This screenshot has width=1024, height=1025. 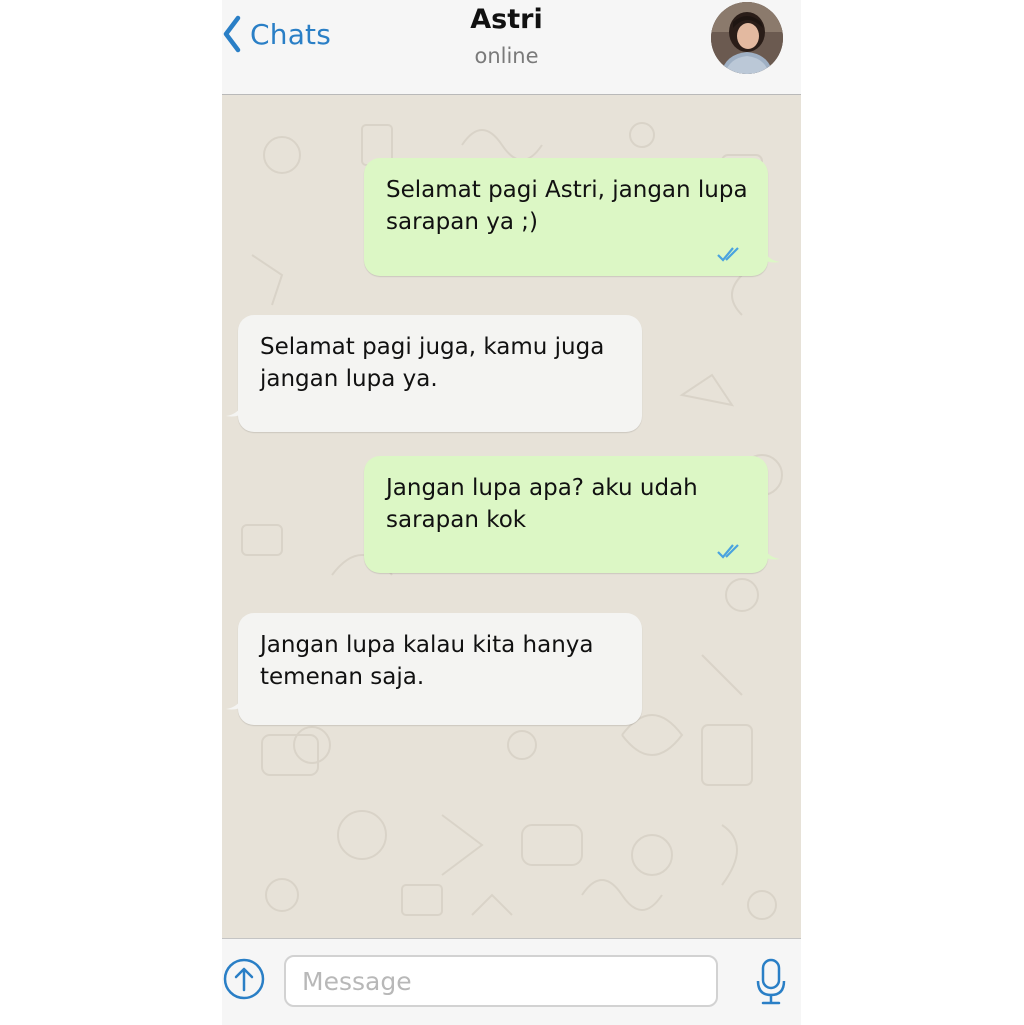 What do you see at coordinates (771, 982) in the screenshot?
I see `microphone-icon` at bounding box center [771, 982].